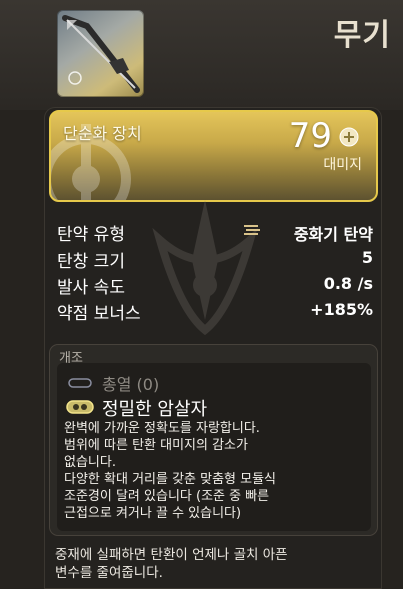  I want to click on stat-row-magazine: 탄창 크기 5, so click(215, 259).